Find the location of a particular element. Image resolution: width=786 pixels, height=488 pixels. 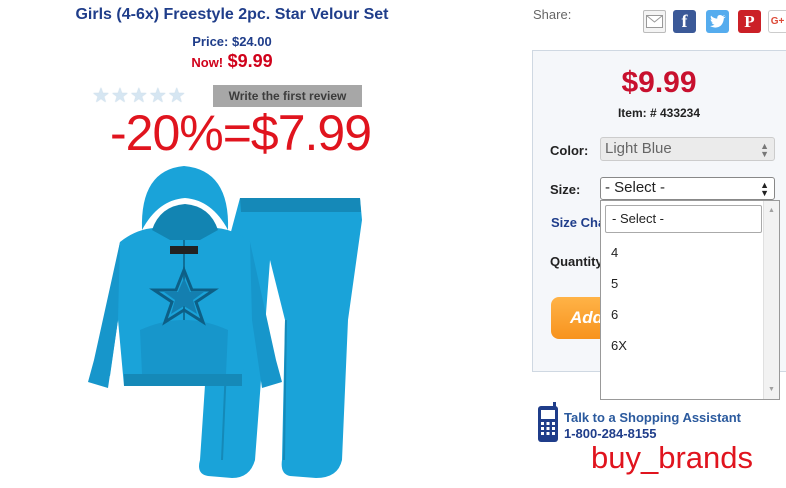

size-label: Size: is located at coordinates (565, 189).